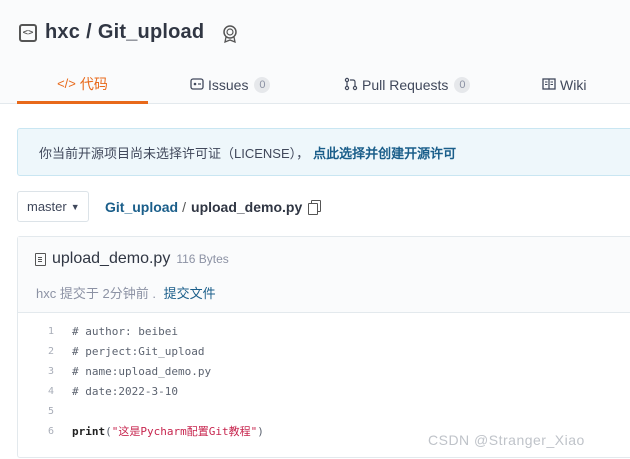 The height and width of the screenshot is (459, 630). What do you see at coordinates (75, 206) in the screenshot?
I see `caret-down-icon: ▼` at bounding box center [75, 206].